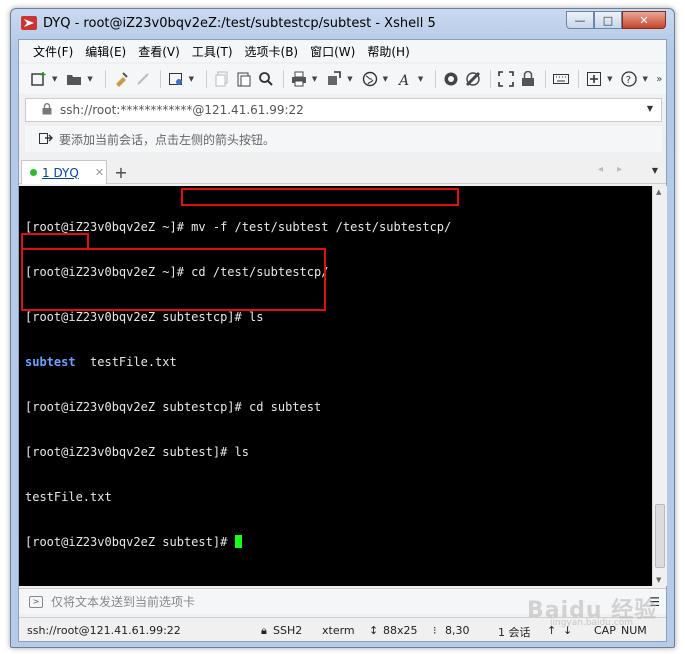  I want to click on scroll-down-icon: ▼, so click(658, 580).